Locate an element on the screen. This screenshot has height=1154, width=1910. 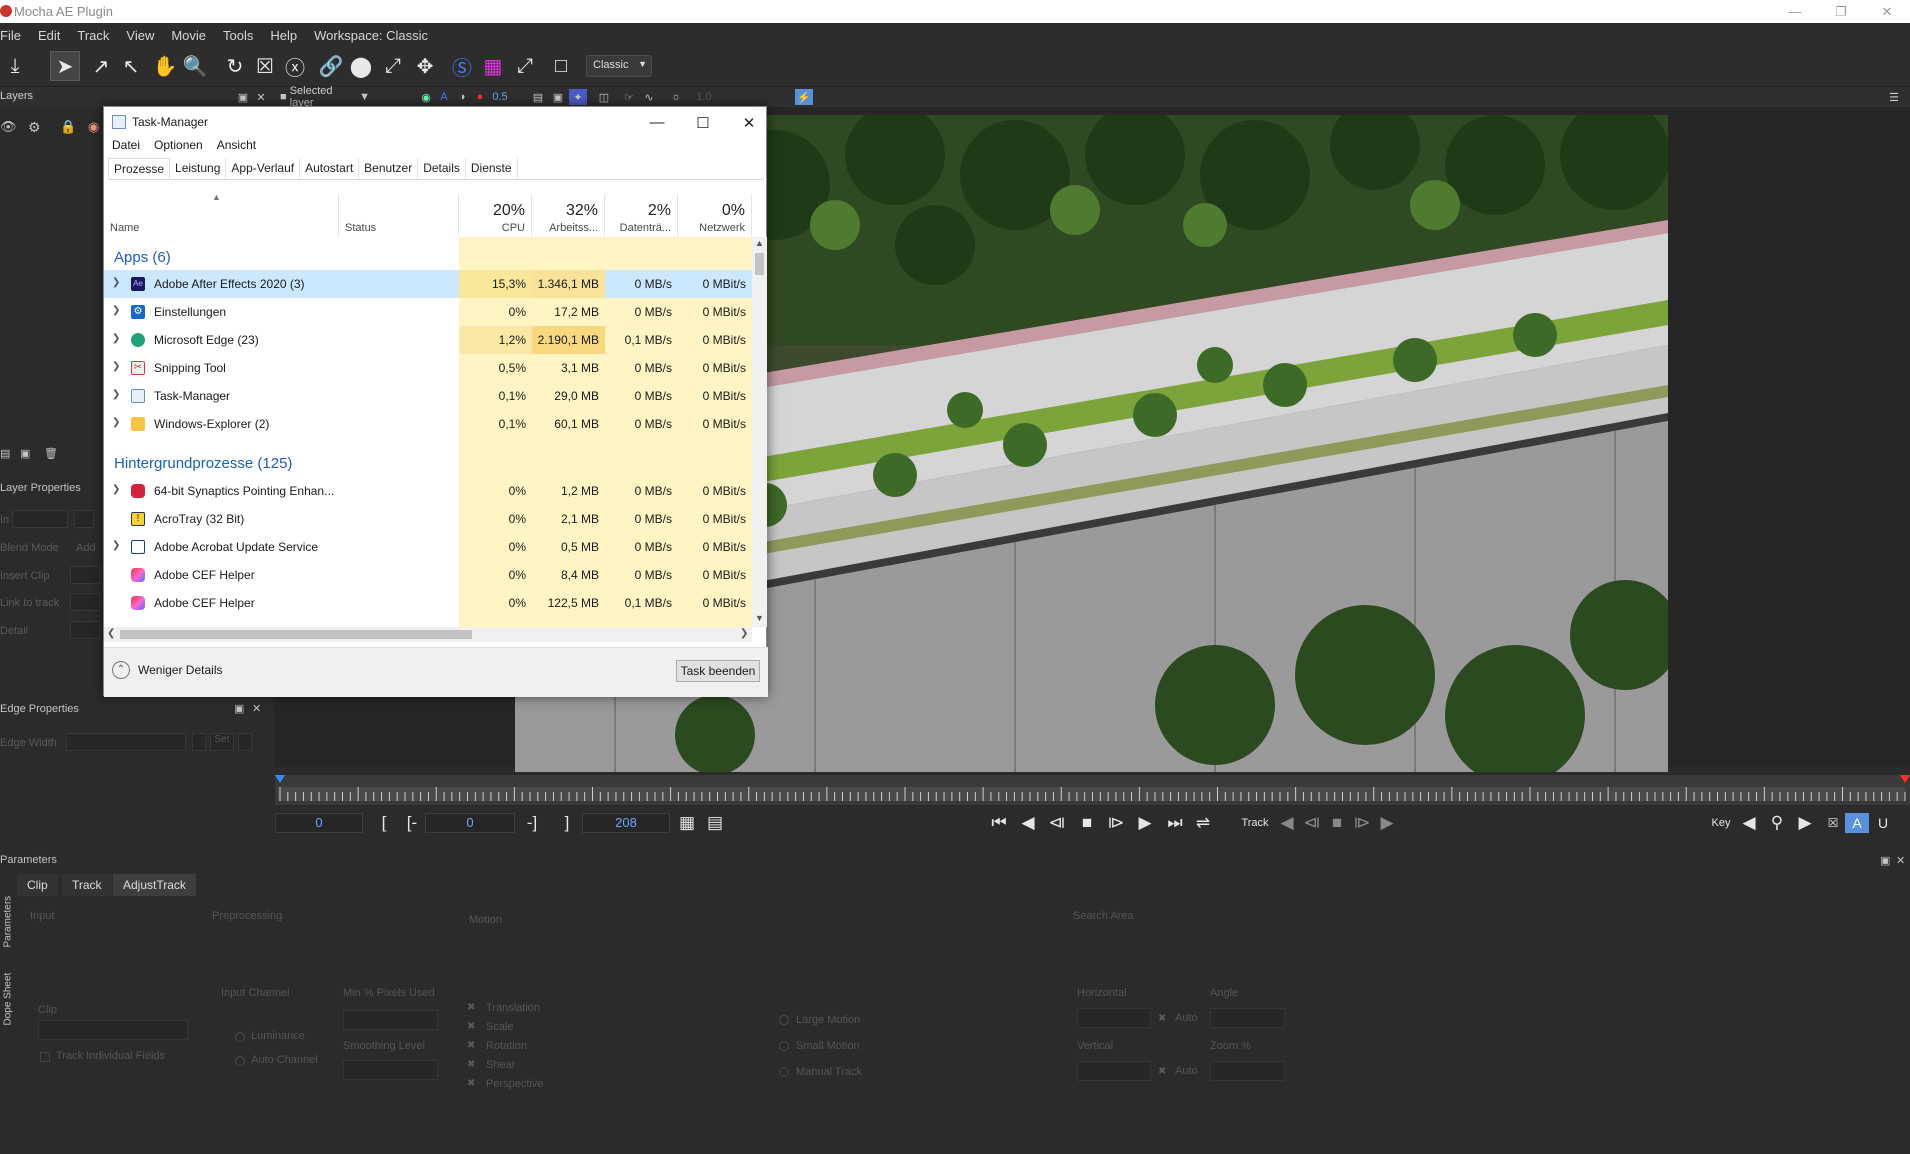
add-key-icon: ⚲ is located at coordinates (1777, 823).